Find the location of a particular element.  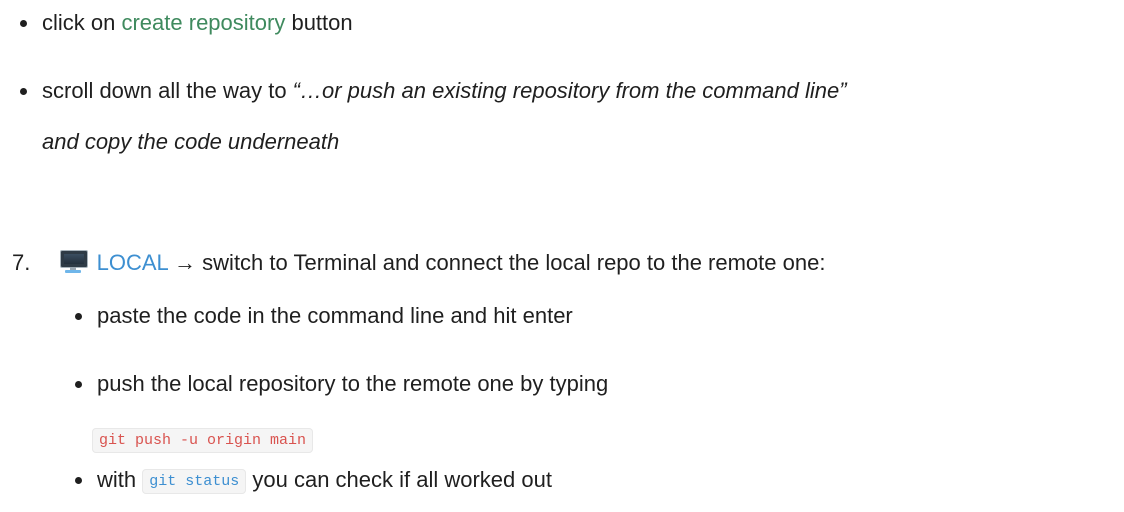

code-git-status: git status is located at coordinates (194, 481).